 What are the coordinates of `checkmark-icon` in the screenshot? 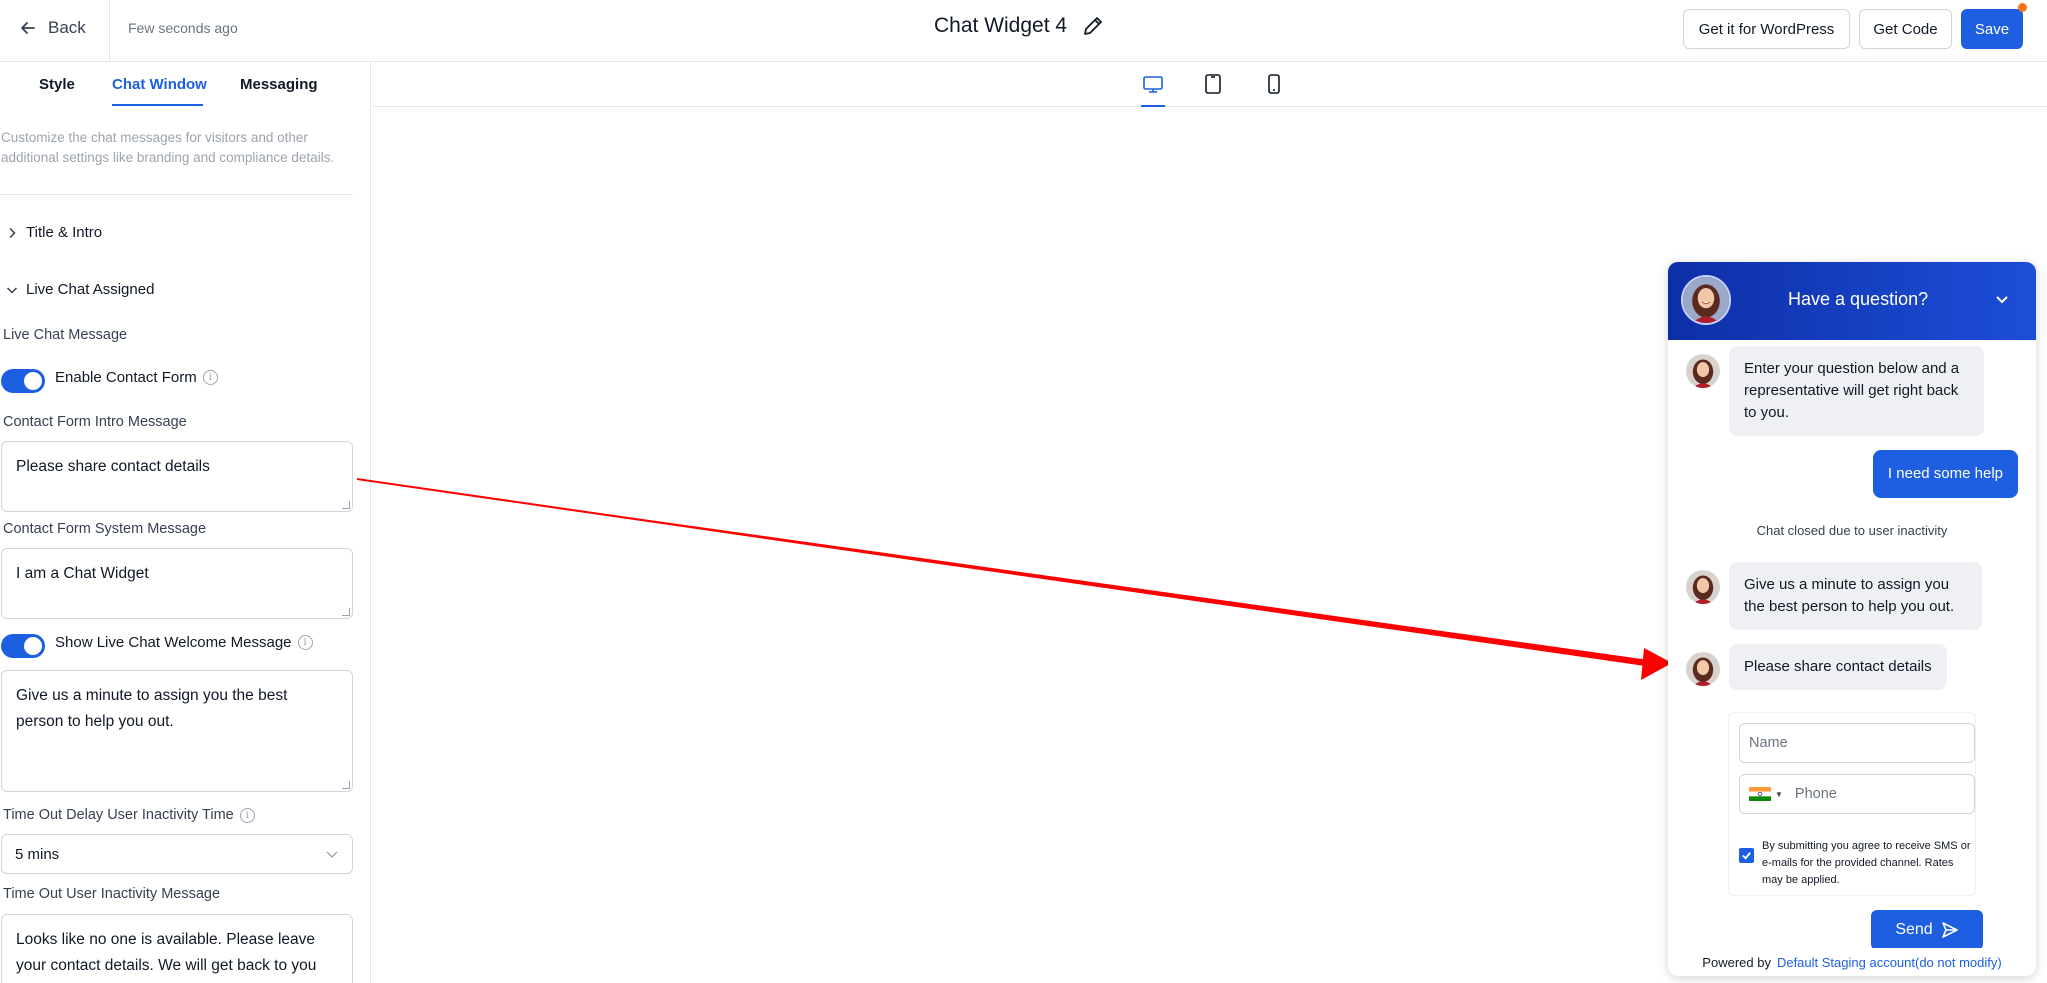 It's located at (1746, 856).